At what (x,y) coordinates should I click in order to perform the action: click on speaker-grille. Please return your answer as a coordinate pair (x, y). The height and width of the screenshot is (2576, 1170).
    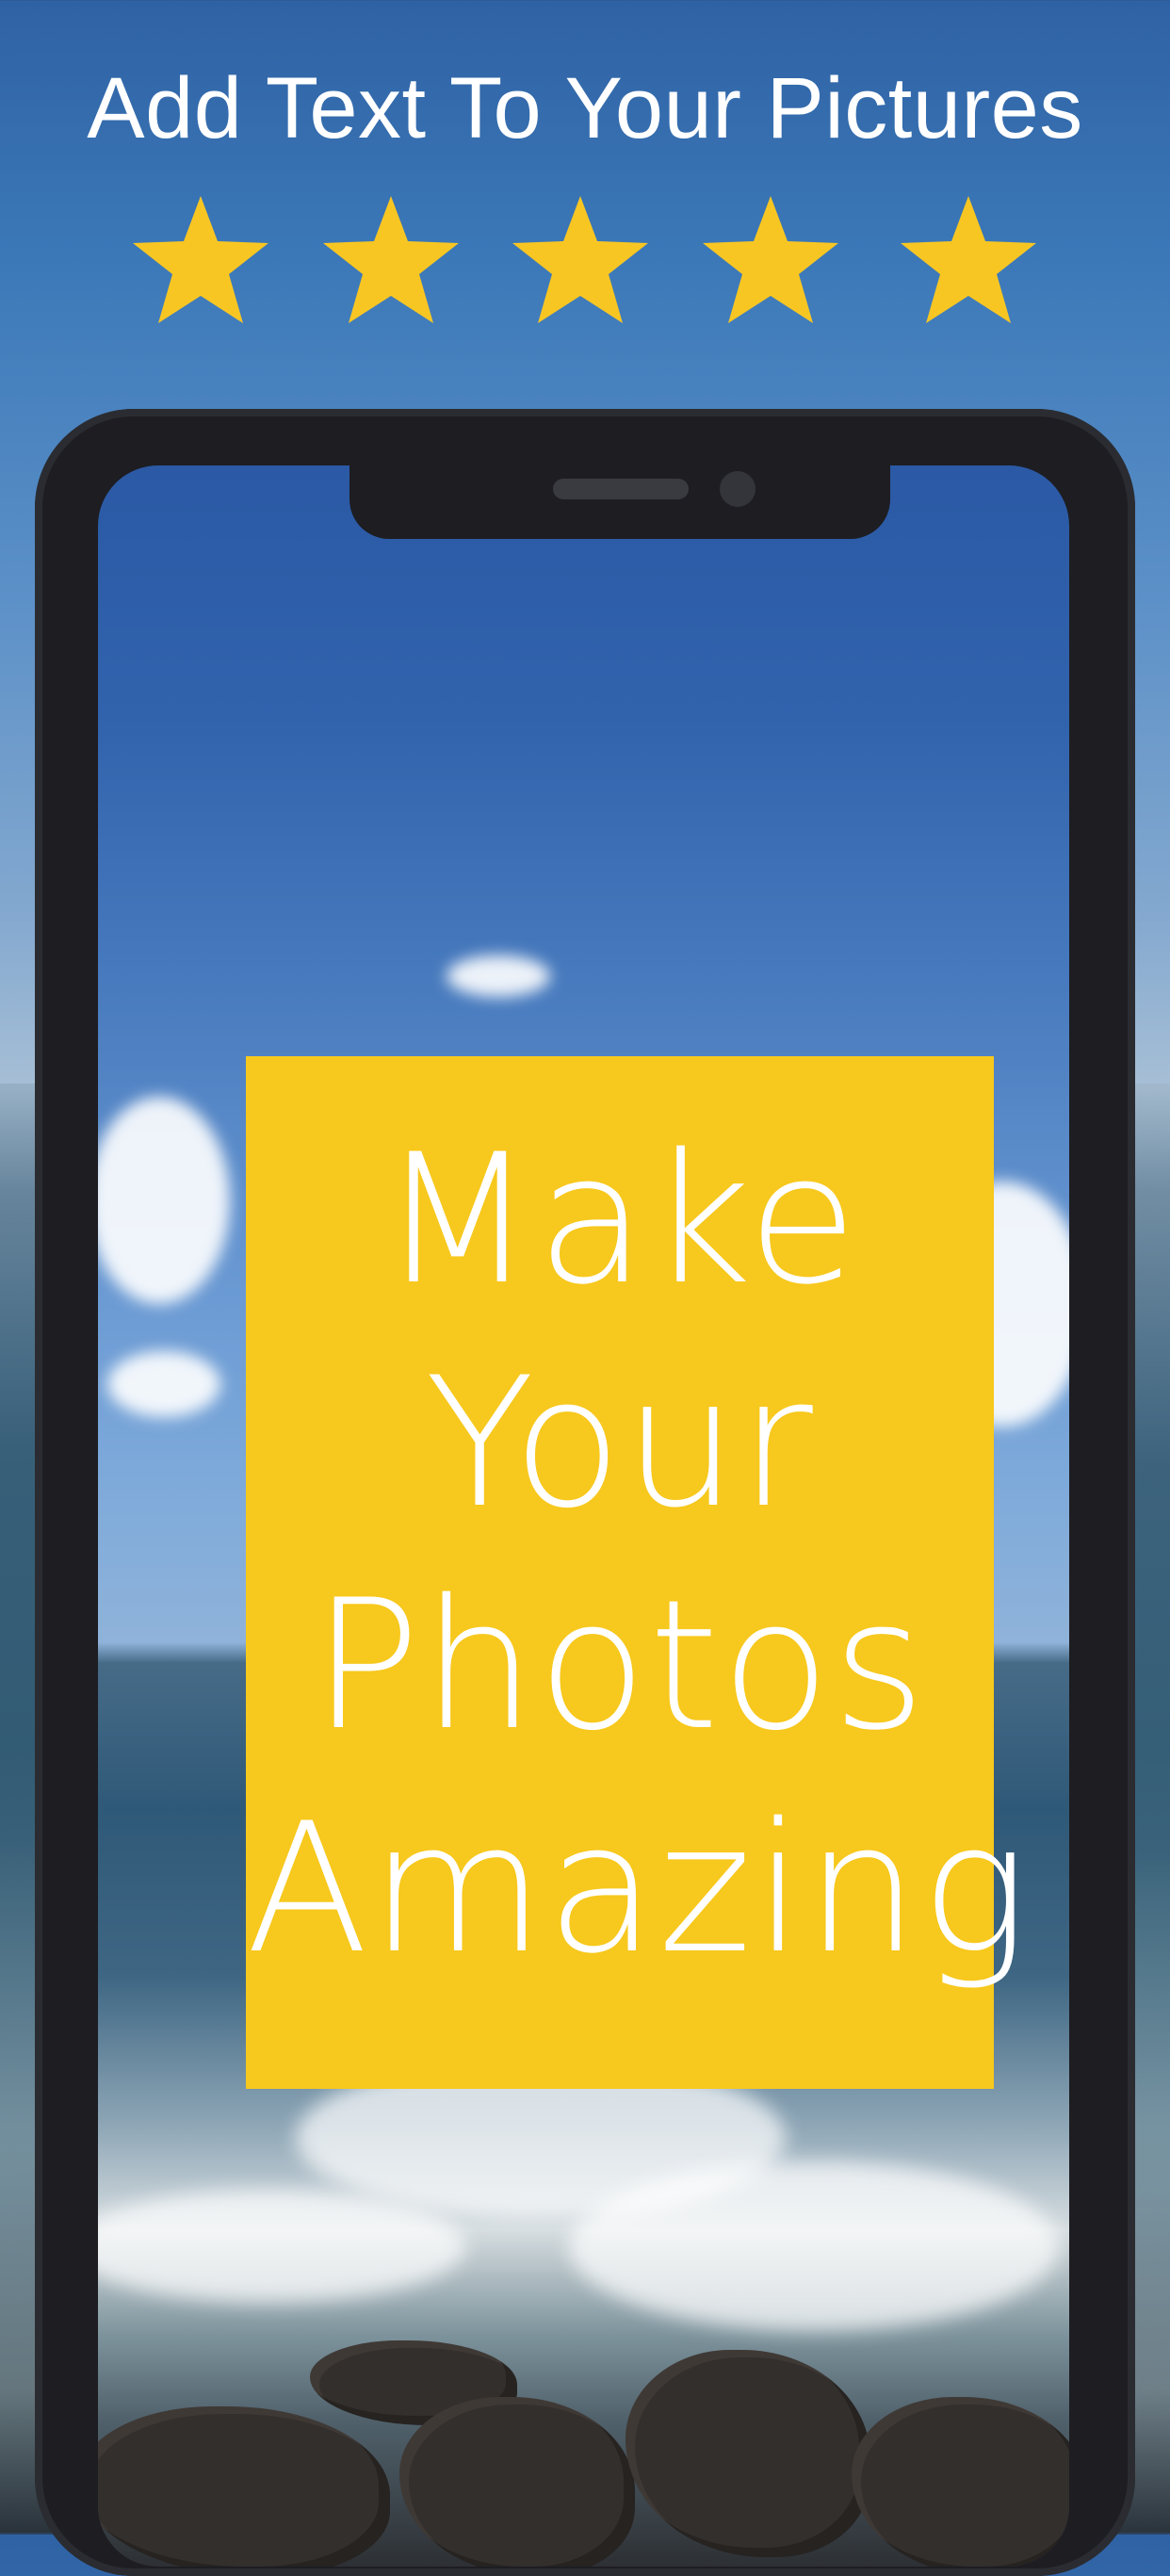
    Looking at the image, I should click on (621, 489).